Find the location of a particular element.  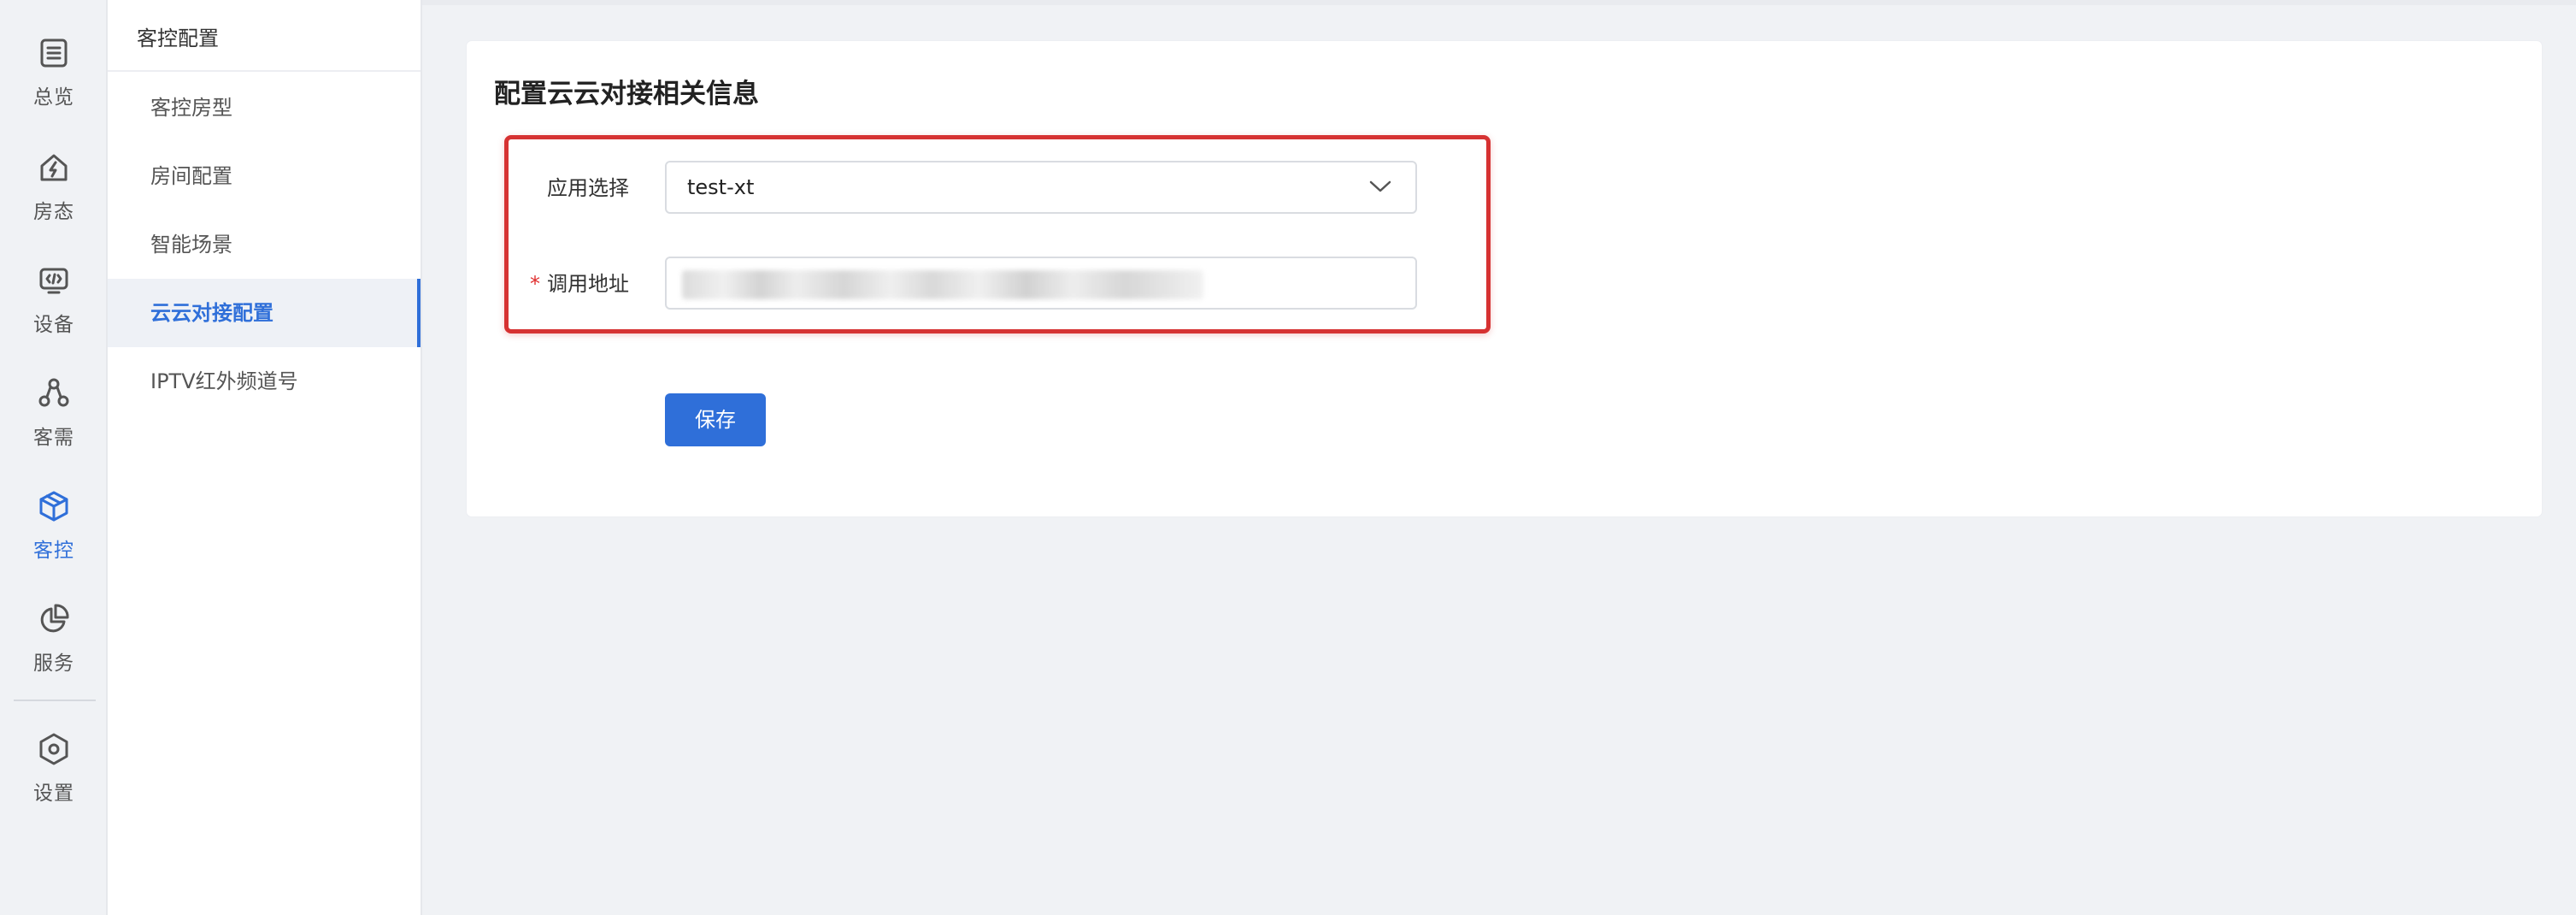

annotation-highlight-box is located at coordinates (997, 234).